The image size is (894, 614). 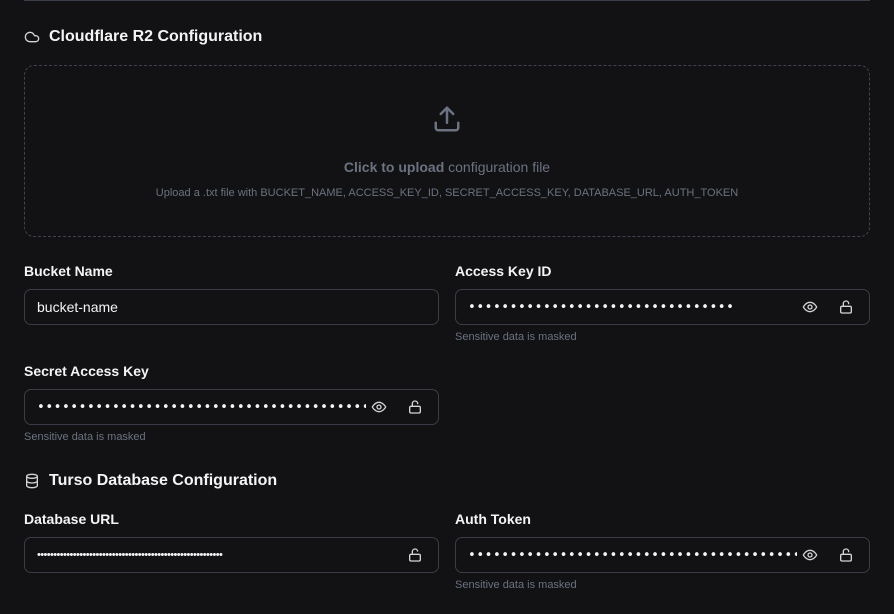 What do you see at coordinates (503, 271) in the screenshot?
I see `access-key-id-label: Access Key ID` at bounding box center [503, 271].